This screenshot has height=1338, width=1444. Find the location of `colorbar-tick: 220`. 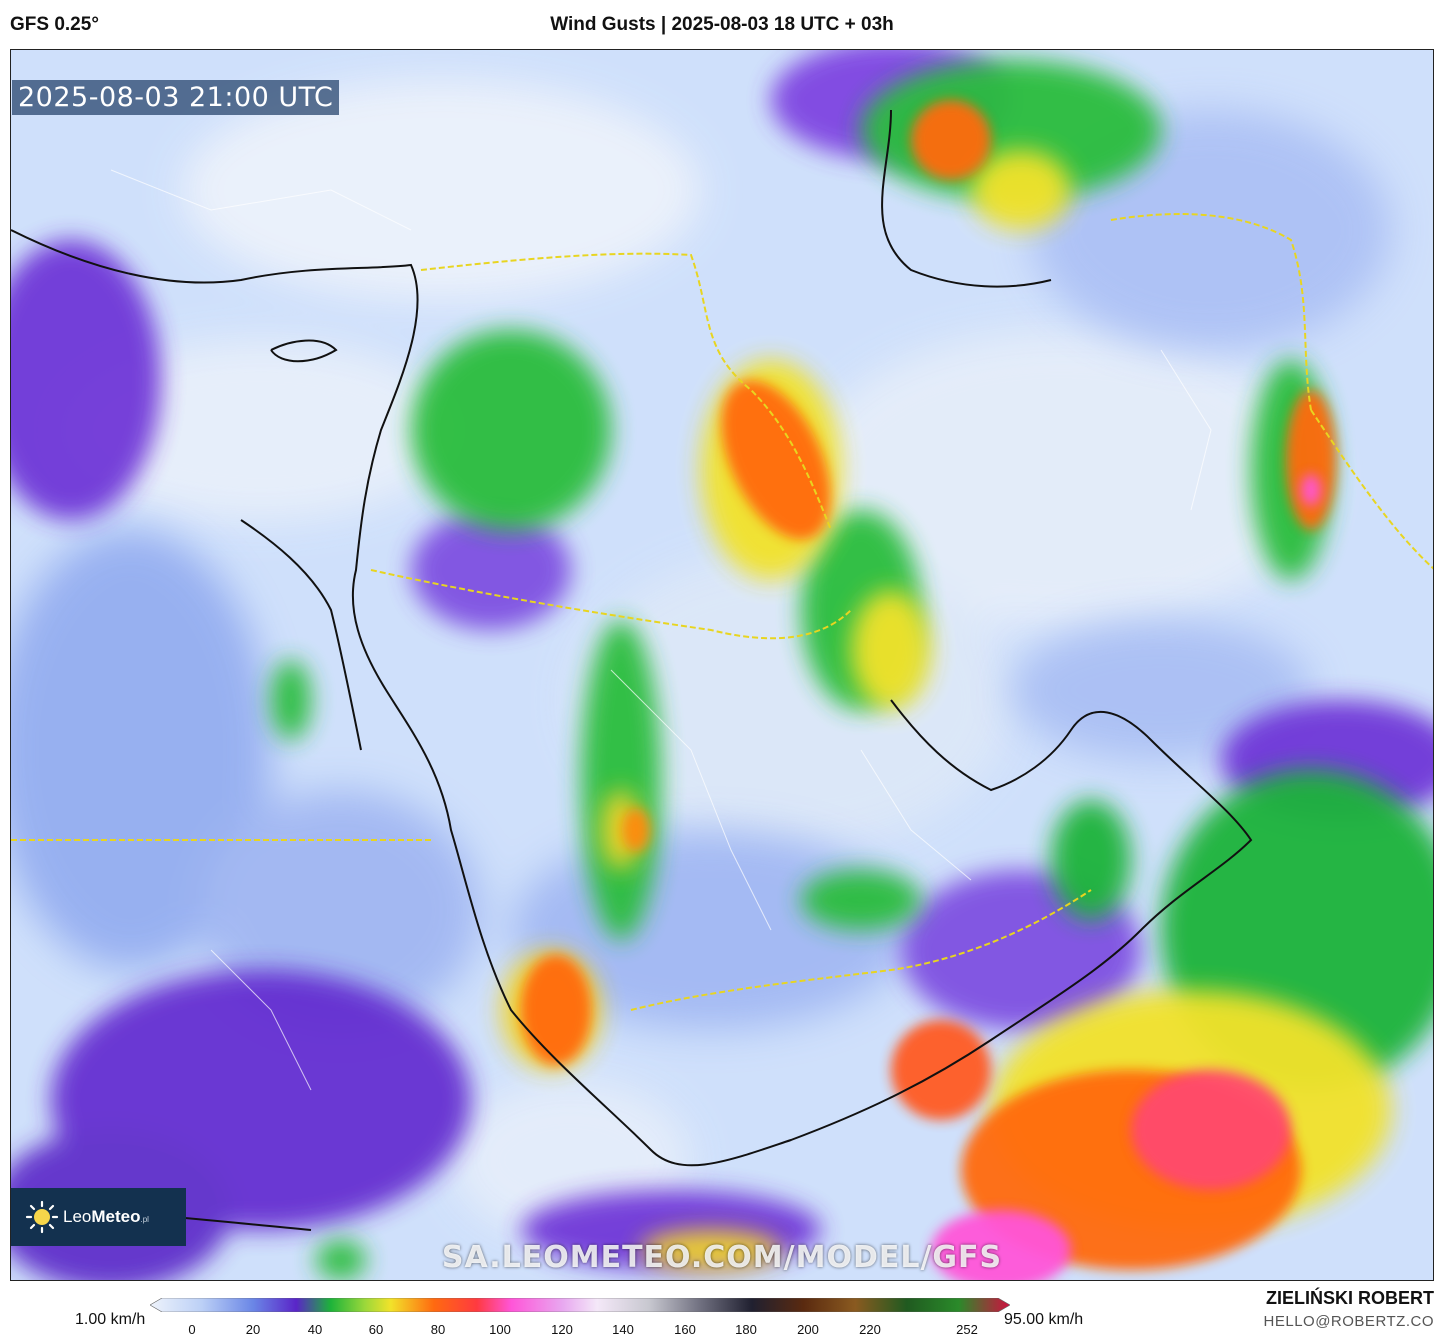

colorbar-tick: 220 is located at coordinates (870, 1329).